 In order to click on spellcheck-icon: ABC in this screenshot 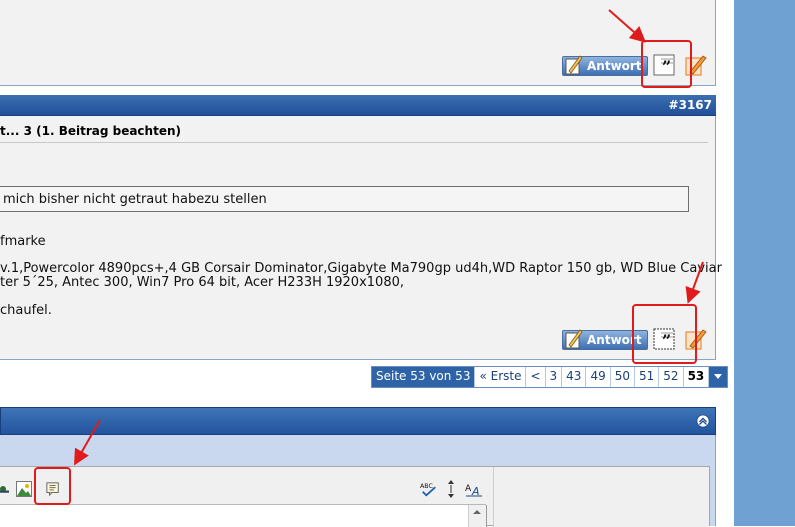, I will do `click(429, 489)`.